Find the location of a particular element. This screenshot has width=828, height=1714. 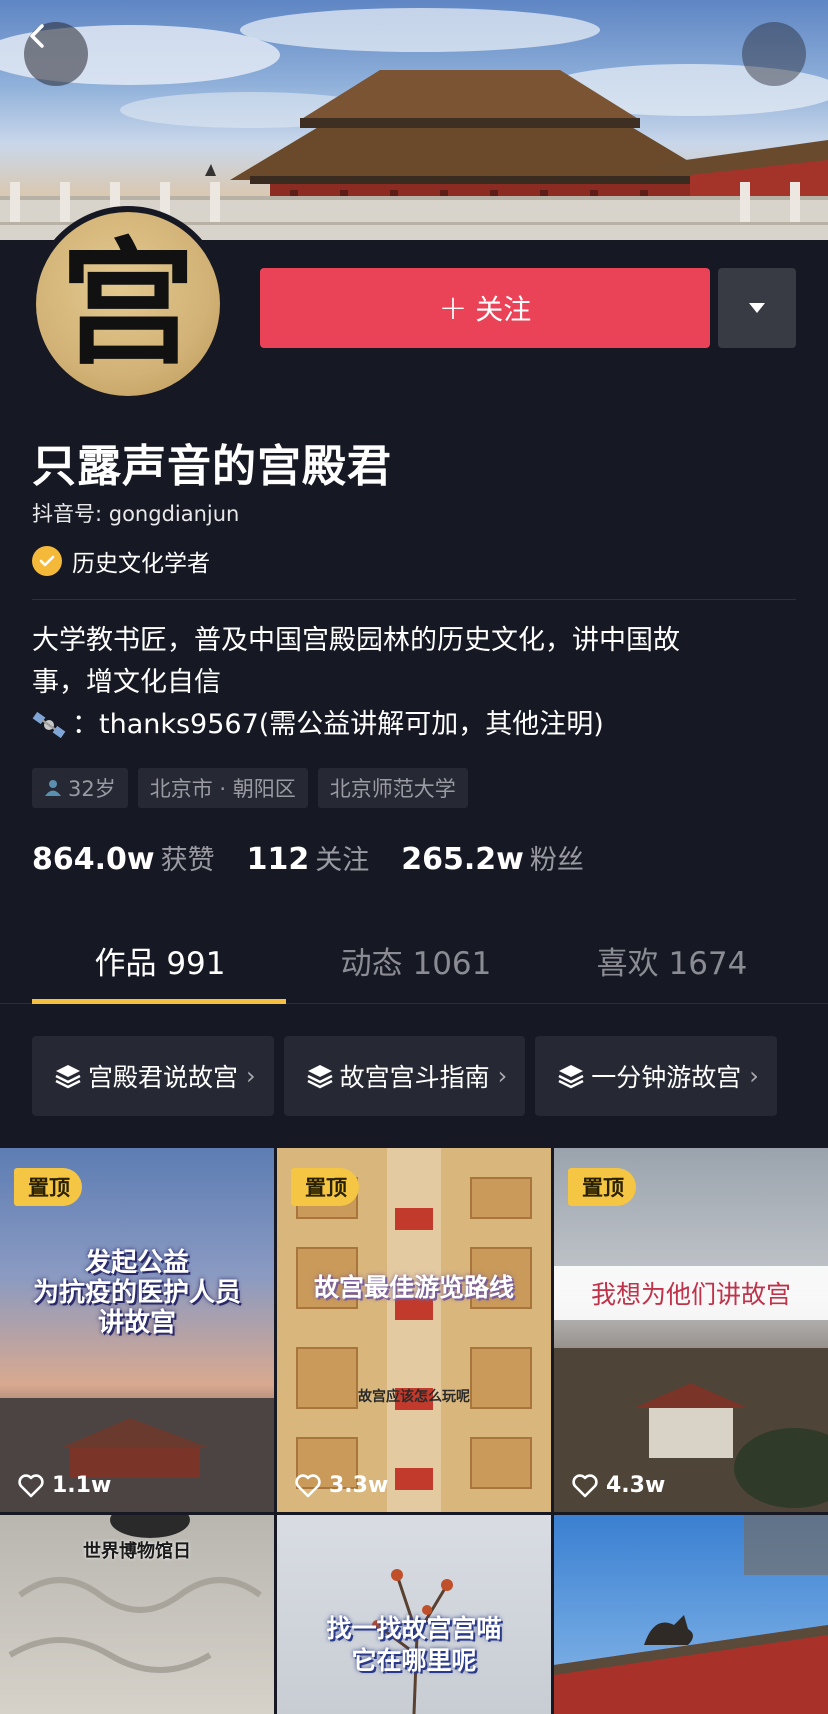

stat-following: 112 关注 is located at coordinates (308, 857).